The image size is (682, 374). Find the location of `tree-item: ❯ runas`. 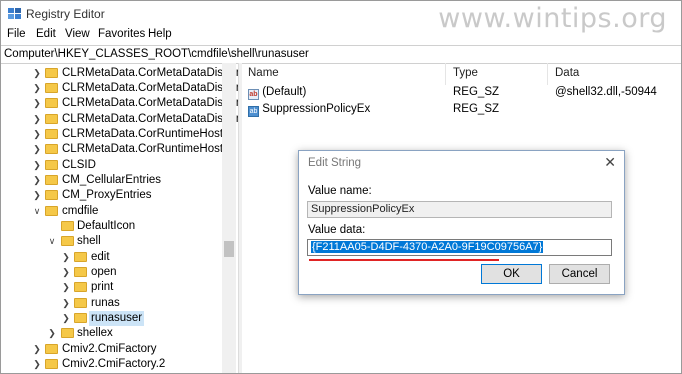

tree-item: ❯ runas is located at coordinates (112, 303).